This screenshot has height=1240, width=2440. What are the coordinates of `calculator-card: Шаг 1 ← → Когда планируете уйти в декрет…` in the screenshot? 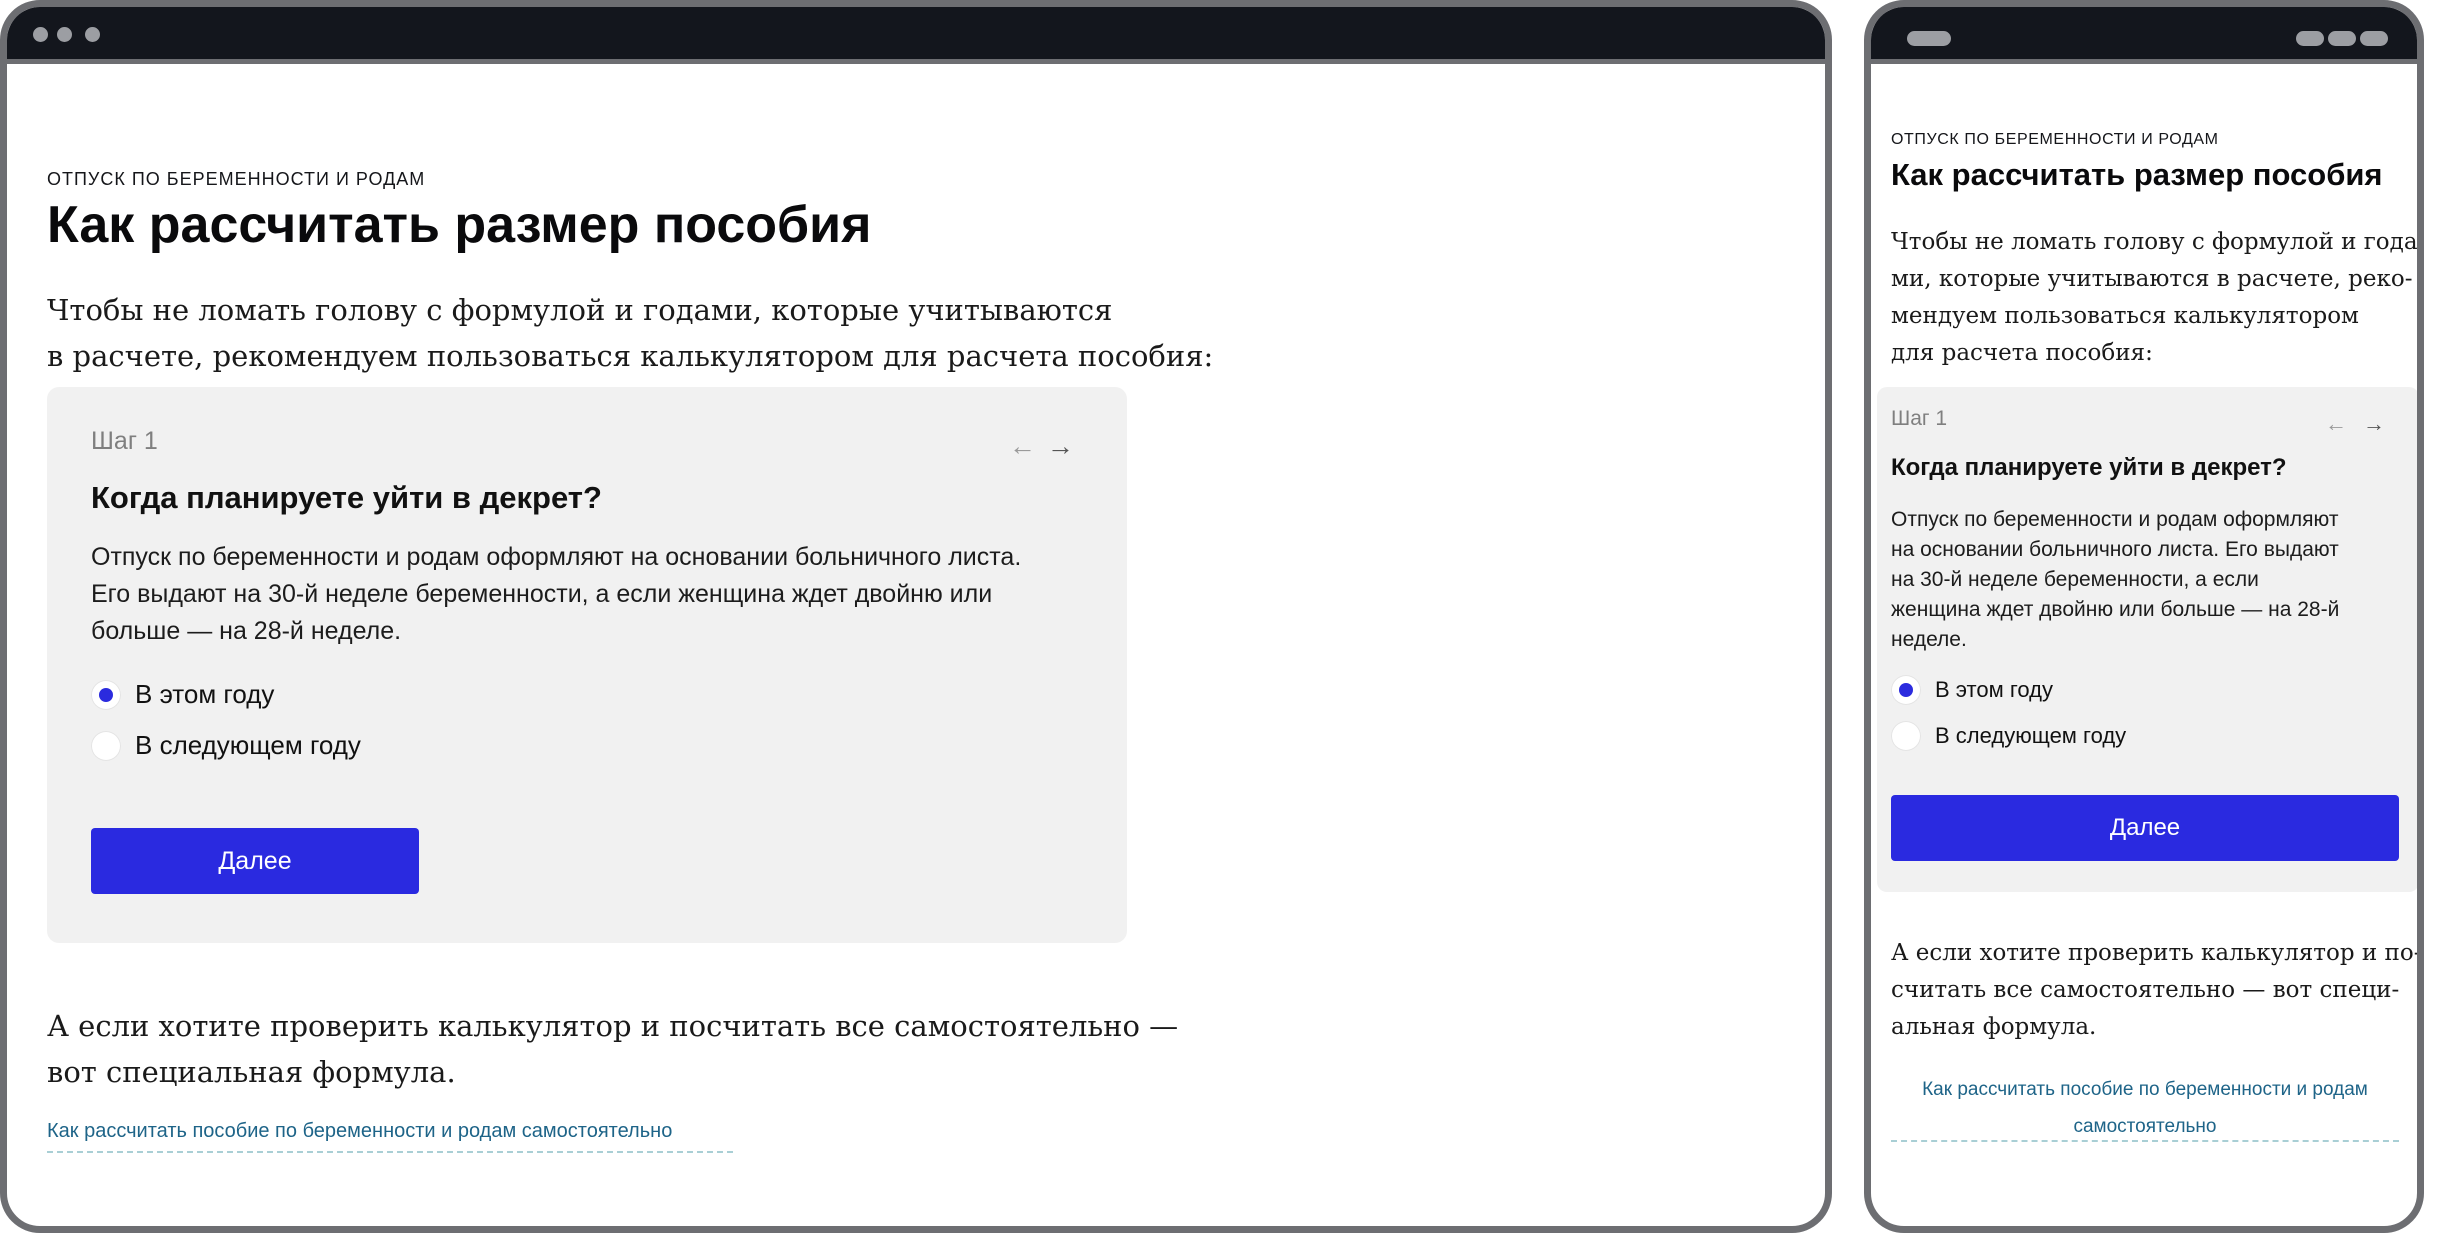 It's located at (2147, 639).